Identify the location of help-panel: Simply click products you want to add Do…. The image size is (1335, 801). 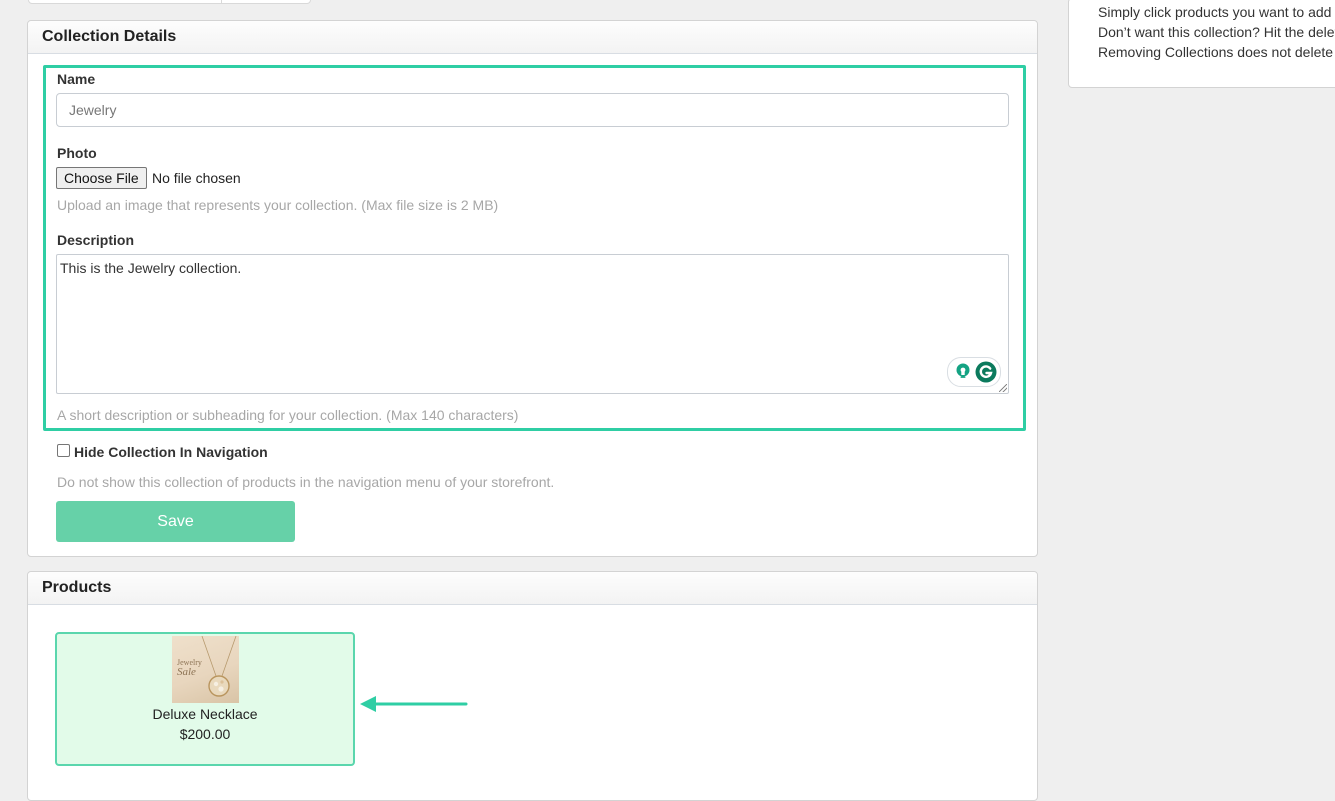
(1201, 44).